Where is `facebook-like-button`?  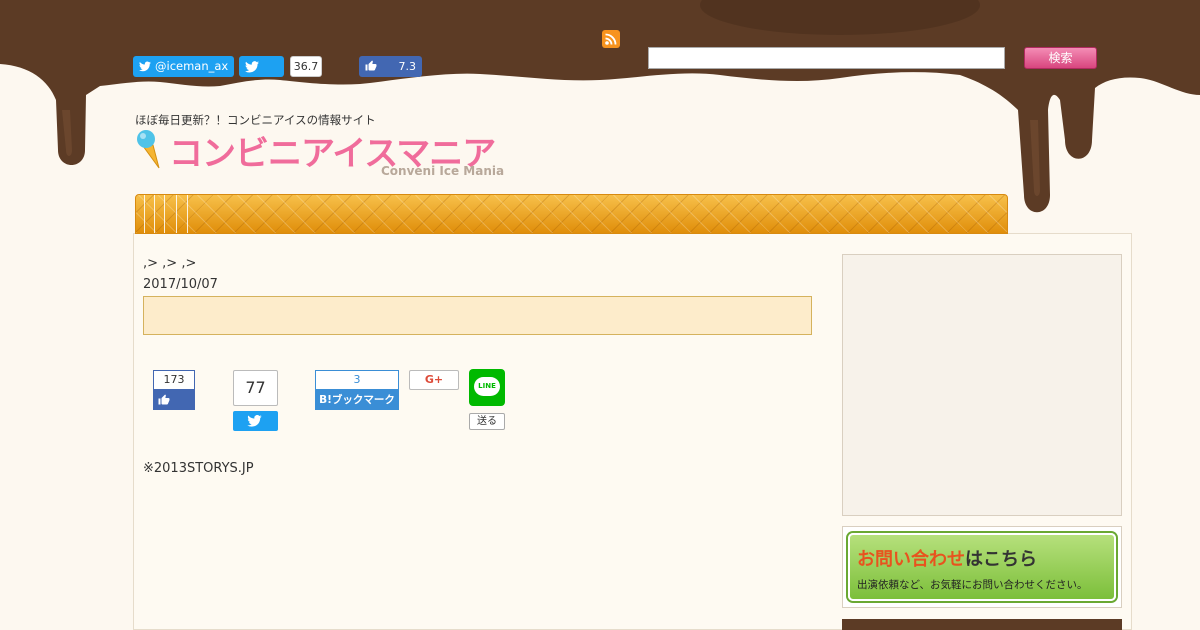
facebook-like-button is located at coordinates (174, 400).